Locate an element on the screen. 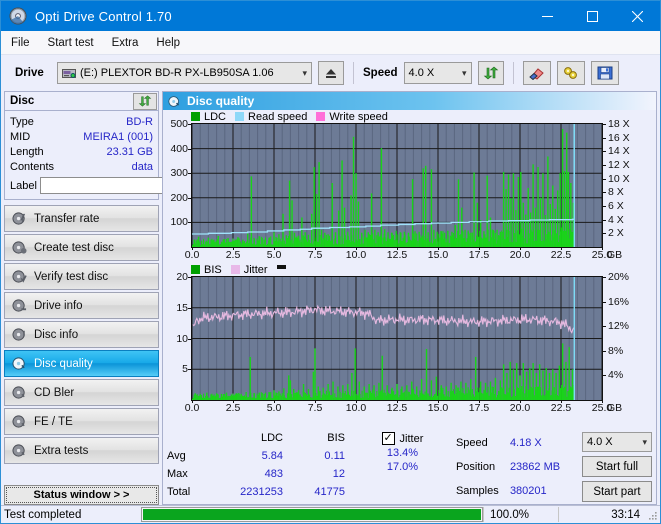 This screenshot has width=661, height=524. y-tick-label: 10 is located at coordinates (182, 338).